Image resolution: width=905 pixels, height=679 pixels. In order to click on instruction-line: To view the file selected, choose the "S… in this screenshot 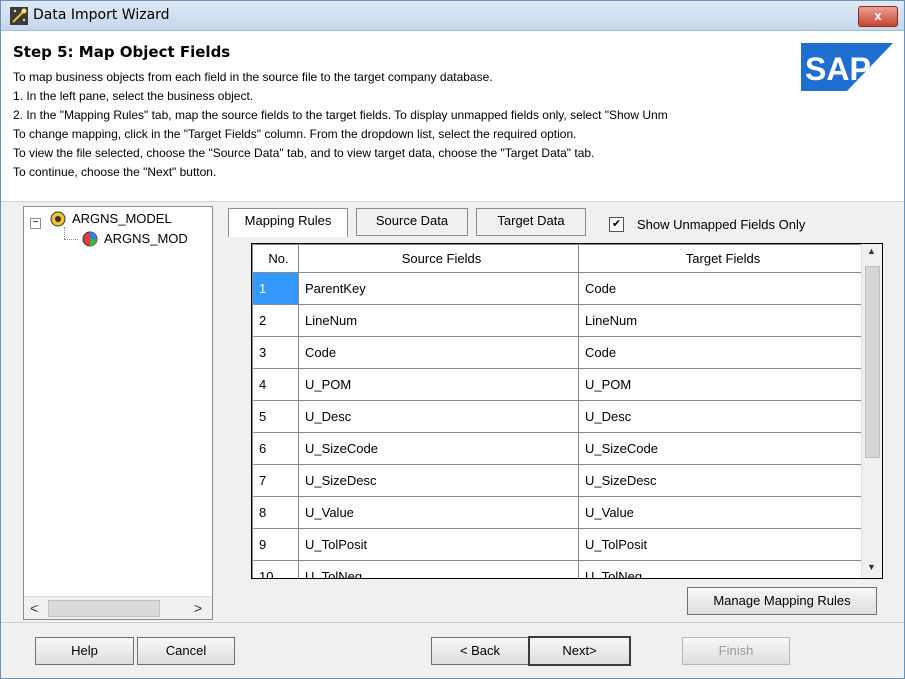, I will do `click(304, 153)`.